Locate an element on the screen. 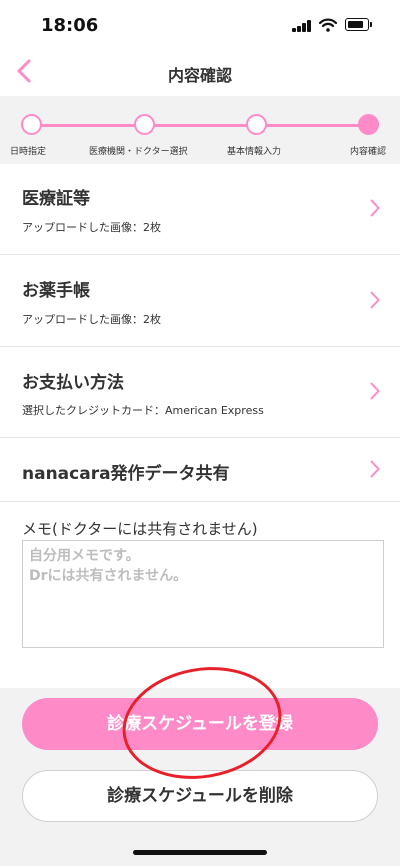 This screenshot has height=866, width=400. register-schedule-button: 診療スケジュールを登録 is located at coordinates (200, 724).